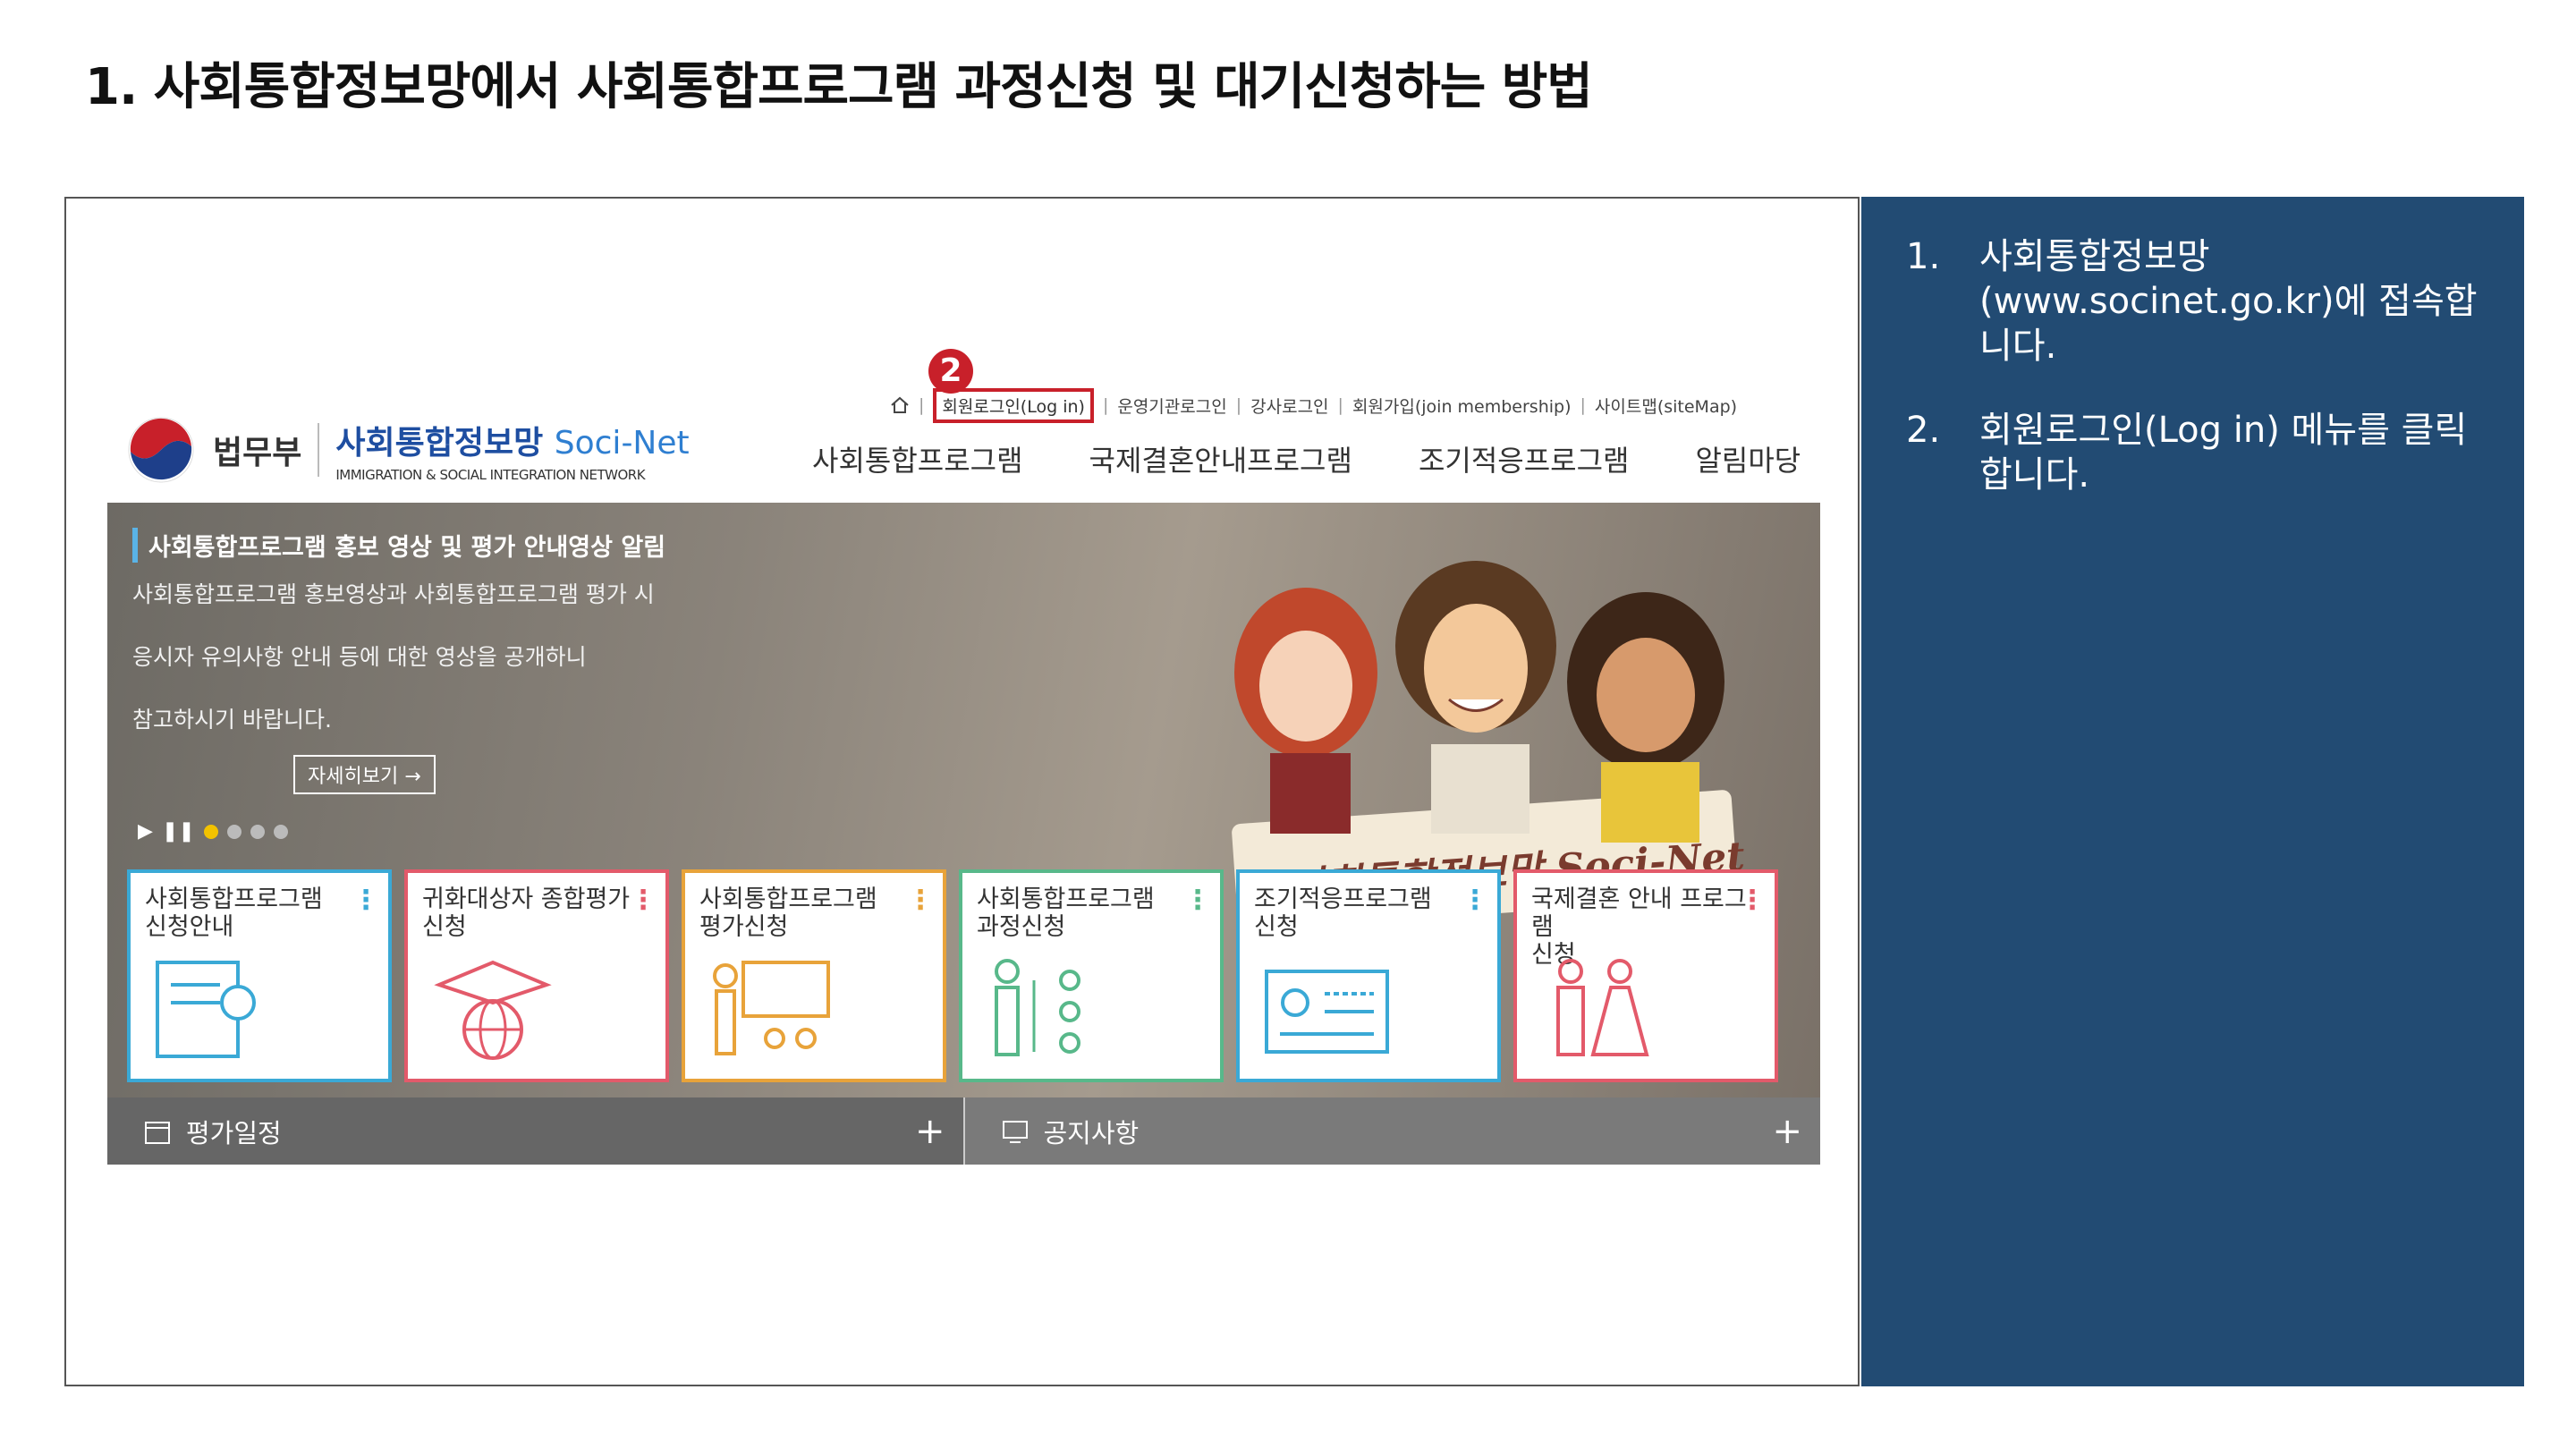  What do you see at coordinates (234, 913) in the screenshot?
I see `tile-label: 사회통합프로그램 신청안내` at bounding box center [234, 913].